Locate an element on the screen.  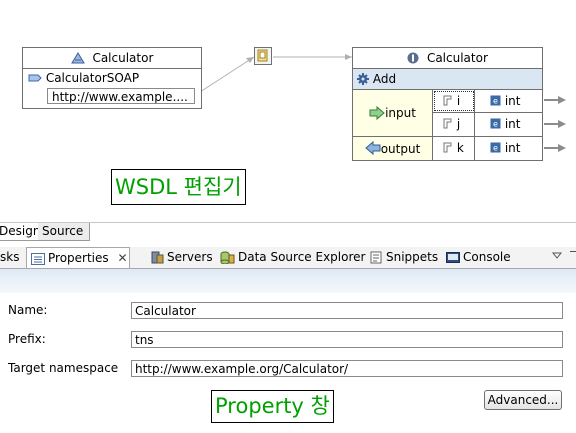
namespace-field: http://www.example.org/Calculator/ is located at coordinates (347, 368).